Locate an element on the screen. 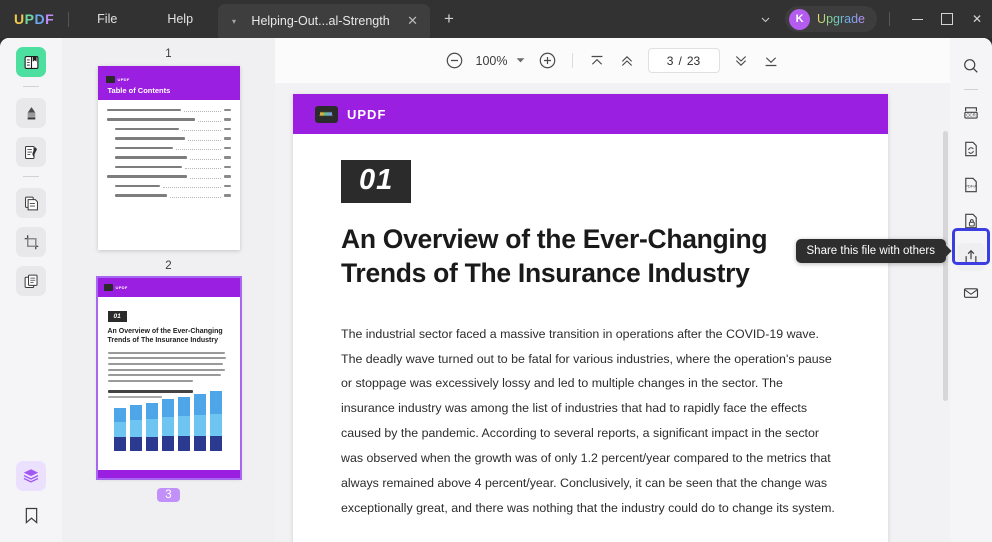  toolbar-divider is located at coordinates (572, 60).